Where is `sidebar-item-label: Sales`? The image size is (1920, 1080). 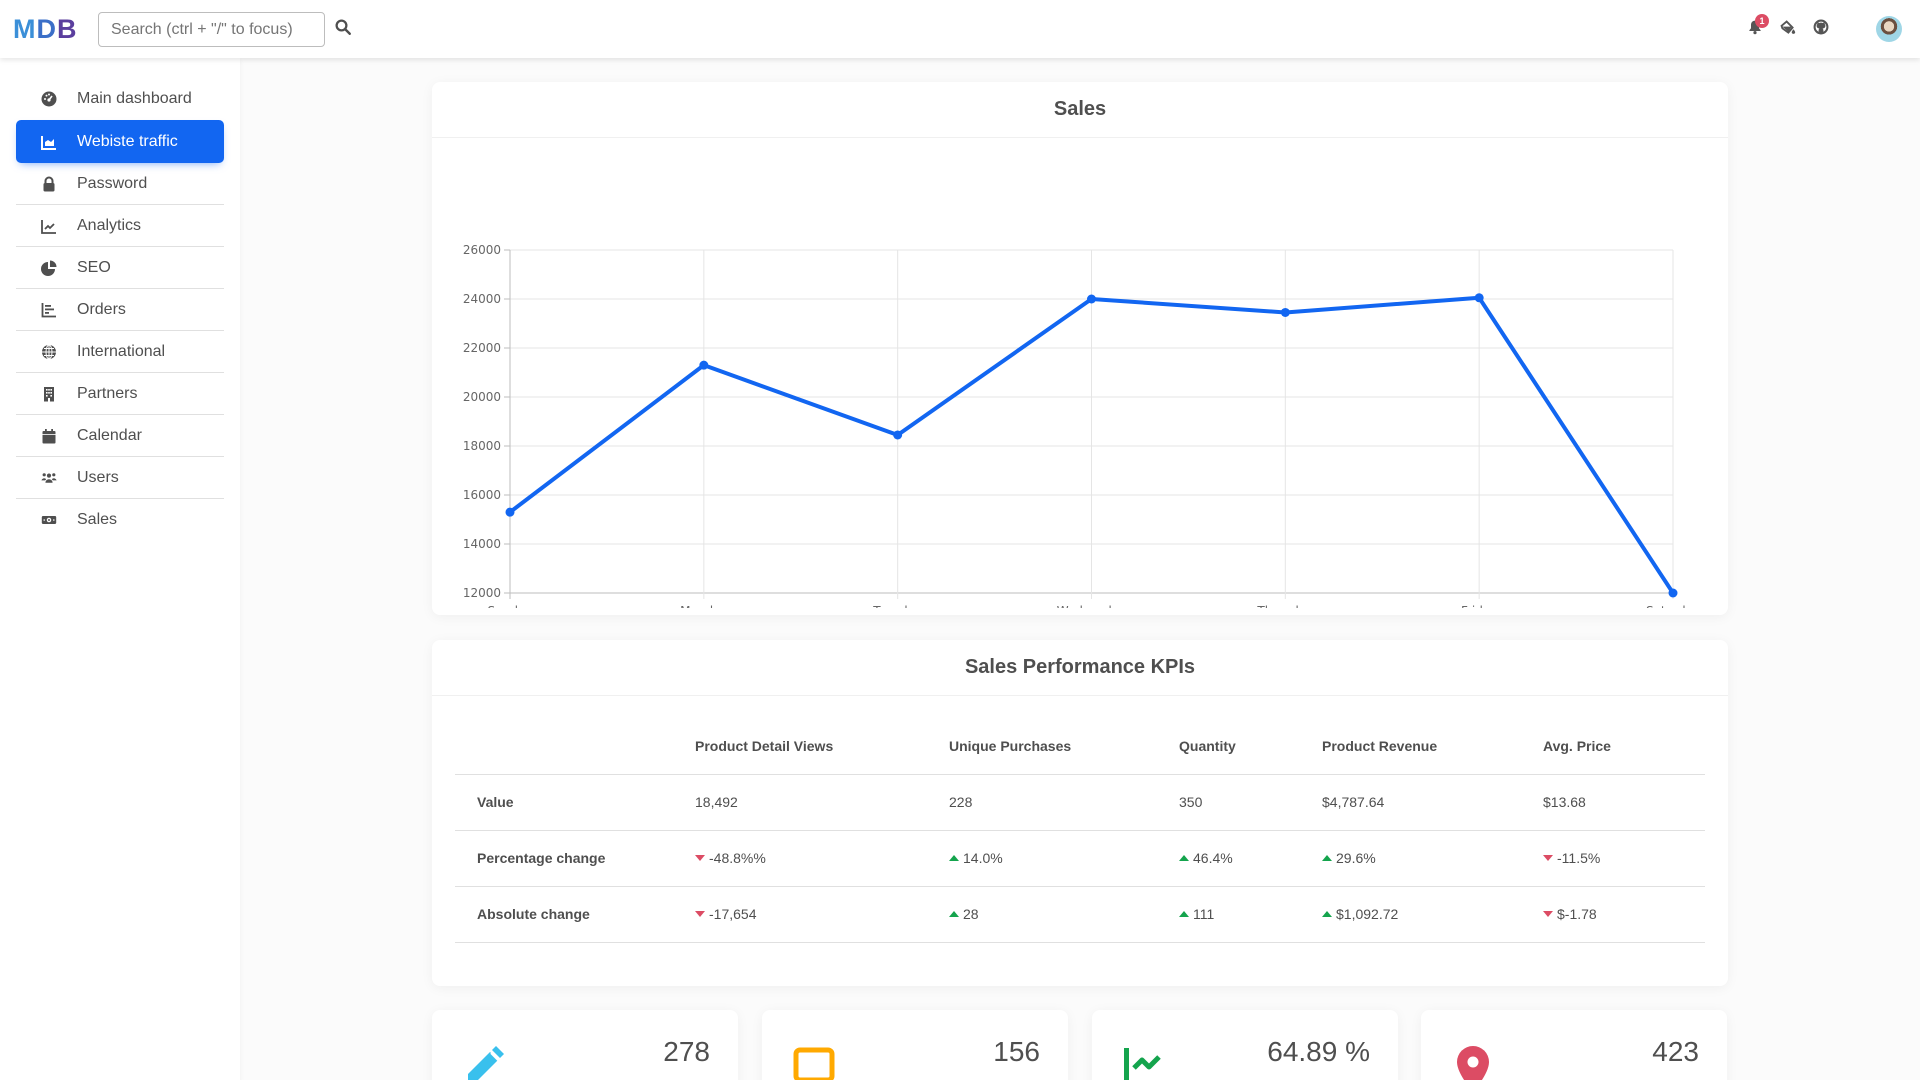 sidebar-item-label: Sales is located at coordinates (97, 519).